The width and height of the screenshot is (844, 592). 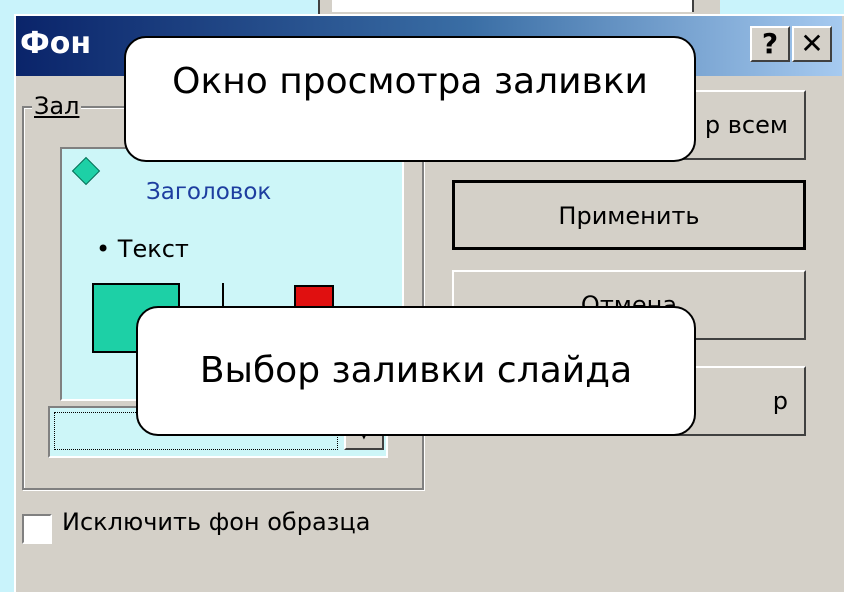 What do you see at coordinates (513, 6) in the screenshot?
I see `background-window-field` at bounding box center [513, 6].